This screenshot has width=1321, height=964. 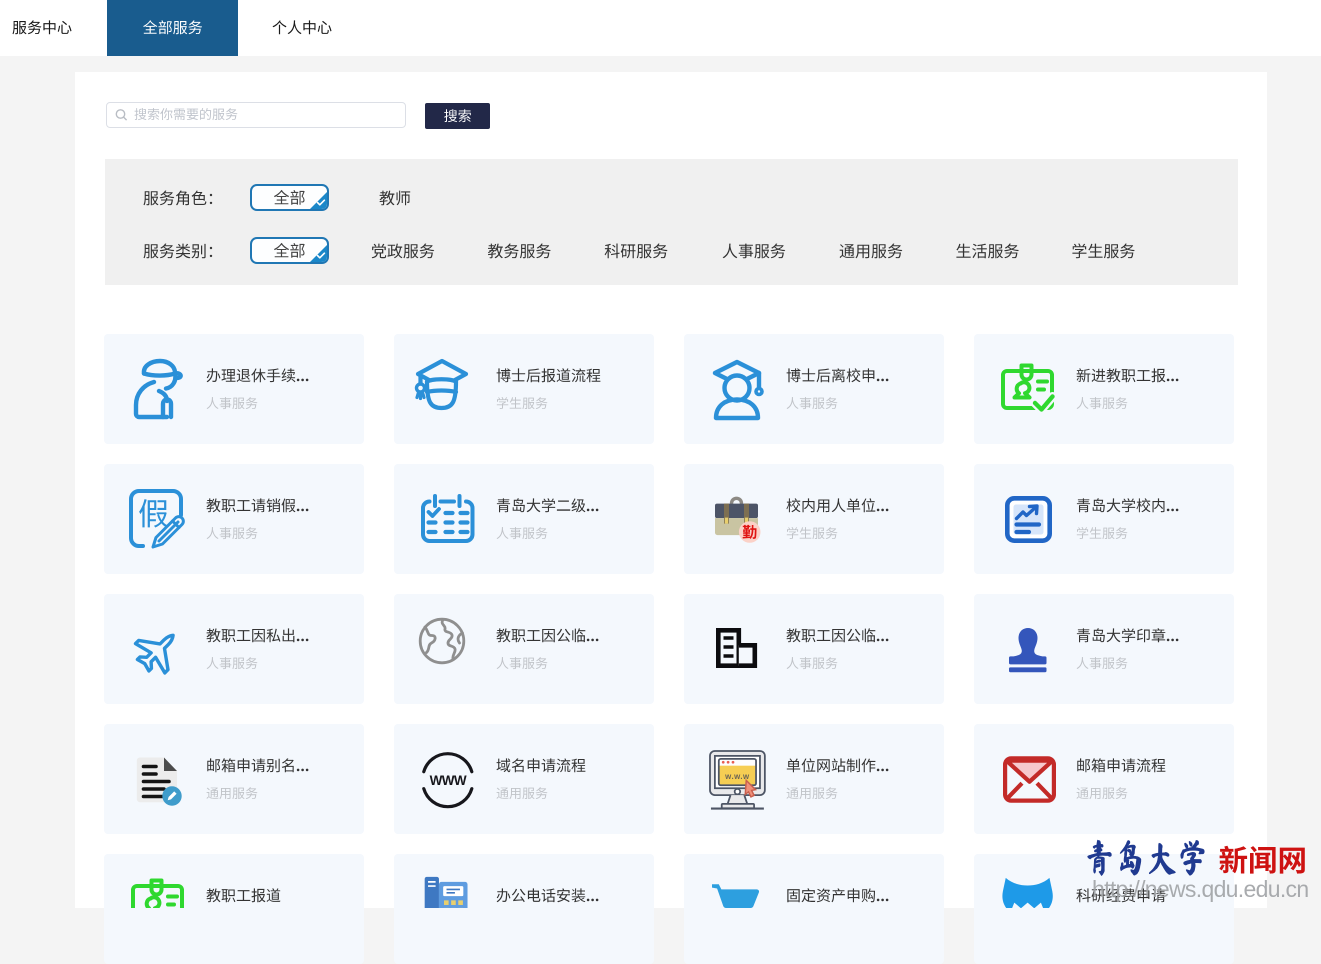 What do you see at coordinates (1200, 889) in the screenshot?
I see `svg-text: http://news.qdu.edu.cn` at bounding box center [1200, 889].